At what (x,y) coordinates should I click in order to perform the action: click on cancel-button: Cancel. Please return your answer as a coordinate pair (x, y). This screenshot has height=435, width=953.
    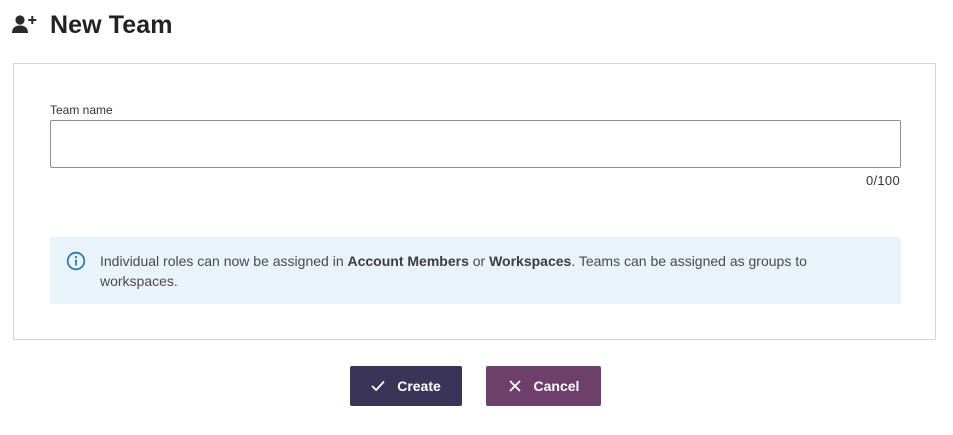
    Looking at the image, I should click on (543, 386).